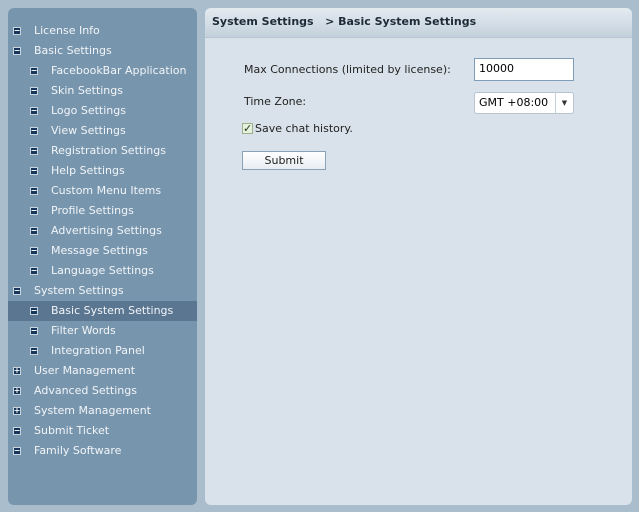 Image resolution: width=639 pixels, height=512 pixels. What do you see at coordinates (92, 410) in the screenshot?
I see `sidebar-item-label: System Management` at bounding box center [92, 410].